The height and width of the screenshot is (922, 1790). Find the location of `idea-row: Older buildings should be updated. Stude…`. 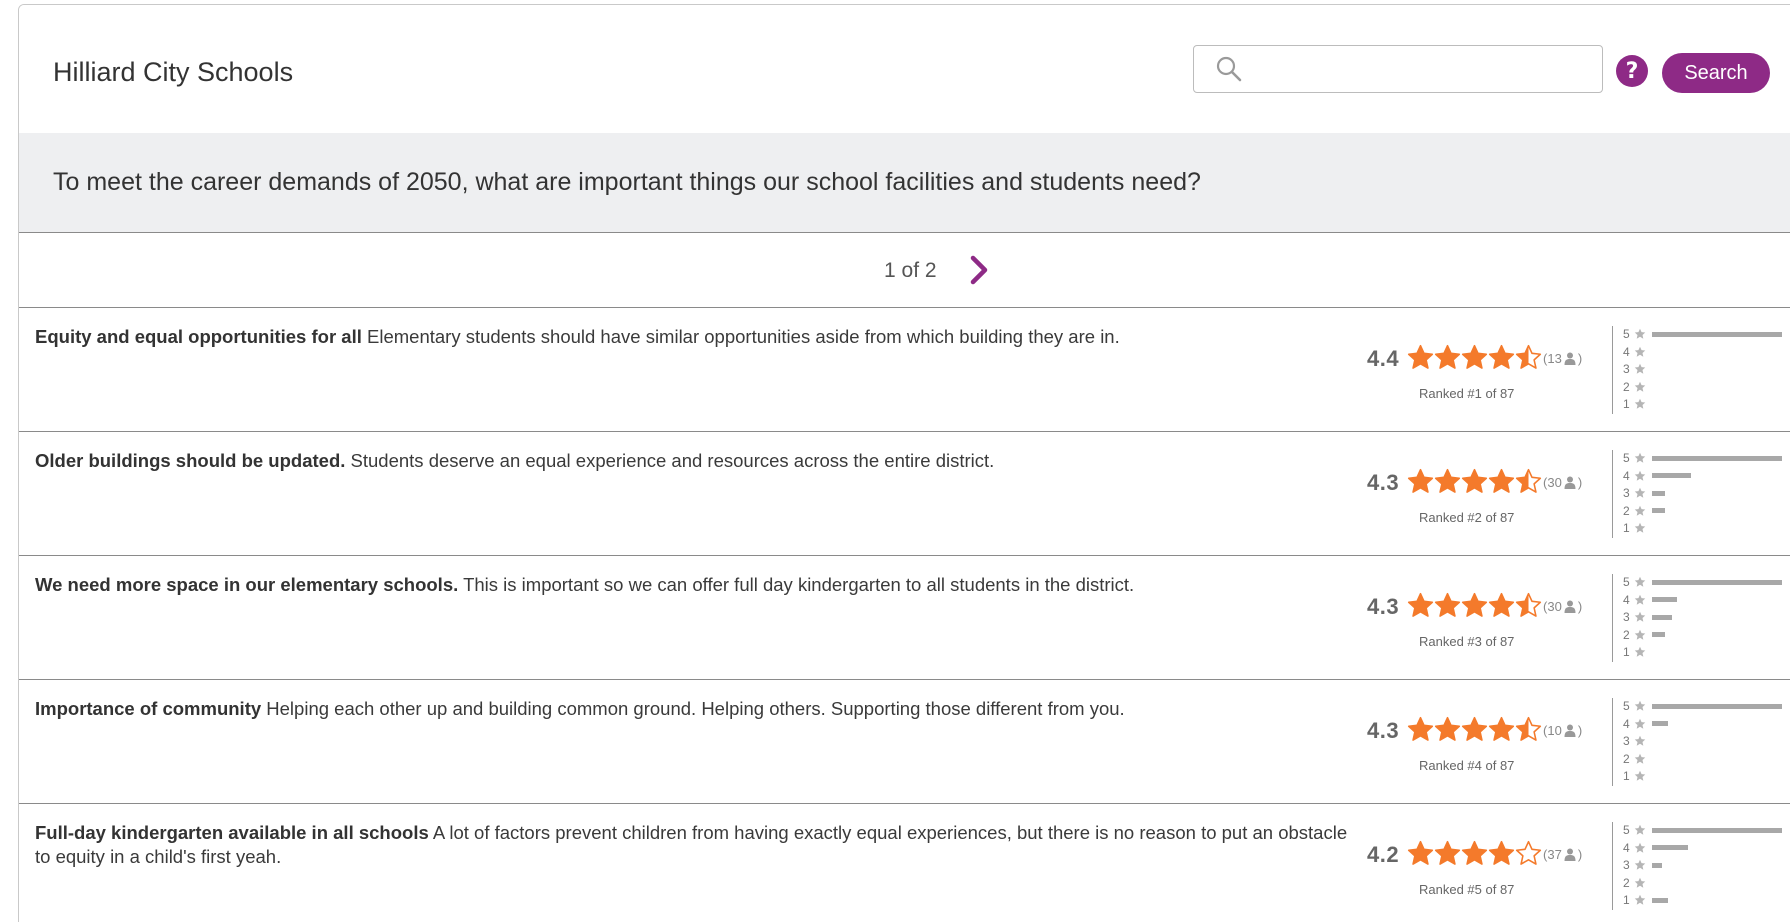

idea-row: Older buildings should be updated. Stude… is located at coordinates (904, 494).